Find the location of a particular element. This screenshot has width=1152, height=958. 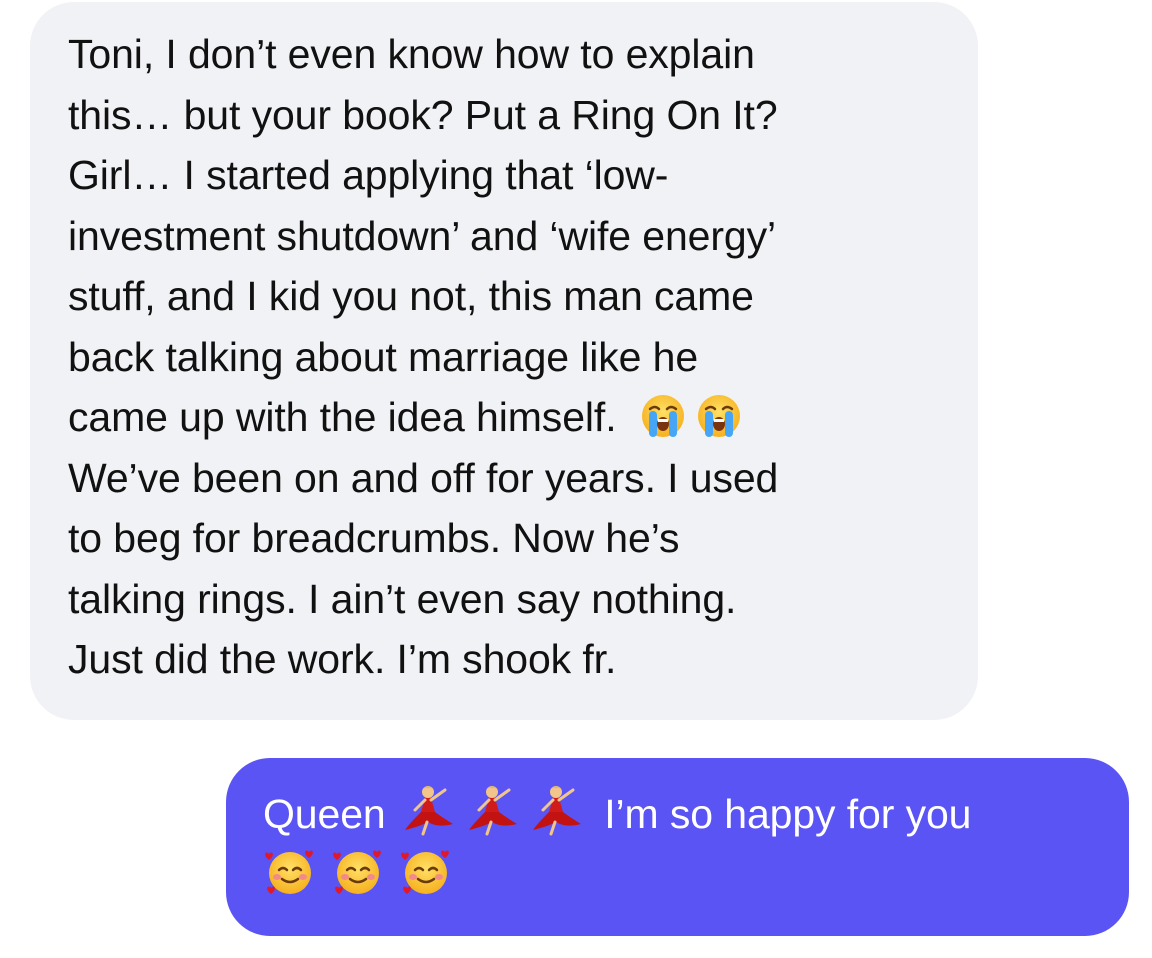

message-line: We’ve been on and off for years. I used is located at coordinates (423, 477).